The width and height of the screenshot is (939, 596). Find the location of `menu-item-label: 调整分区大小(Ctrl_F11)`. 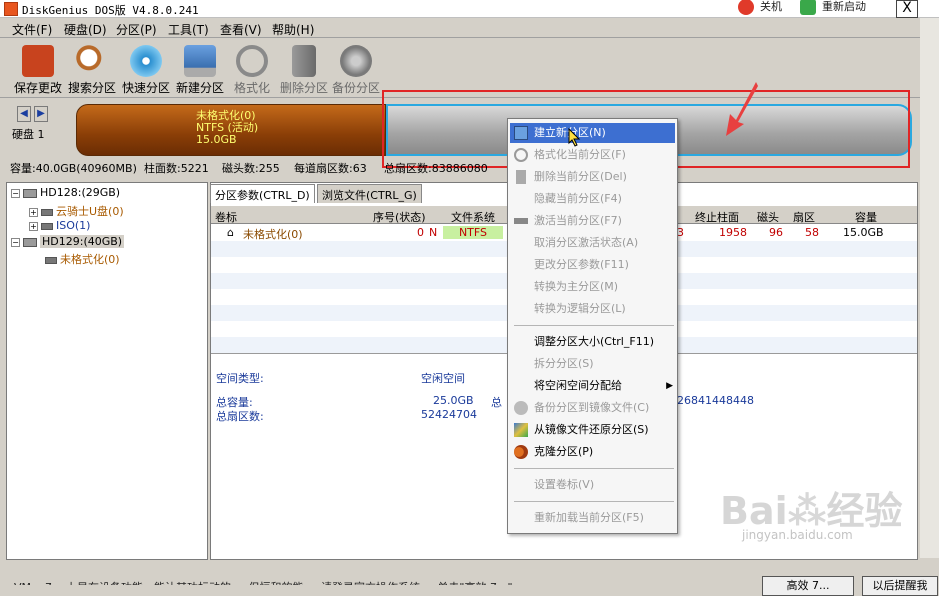

menu-item-label: 调整分区大小(Ctrl_F11) is located at coordinates (594, 341).